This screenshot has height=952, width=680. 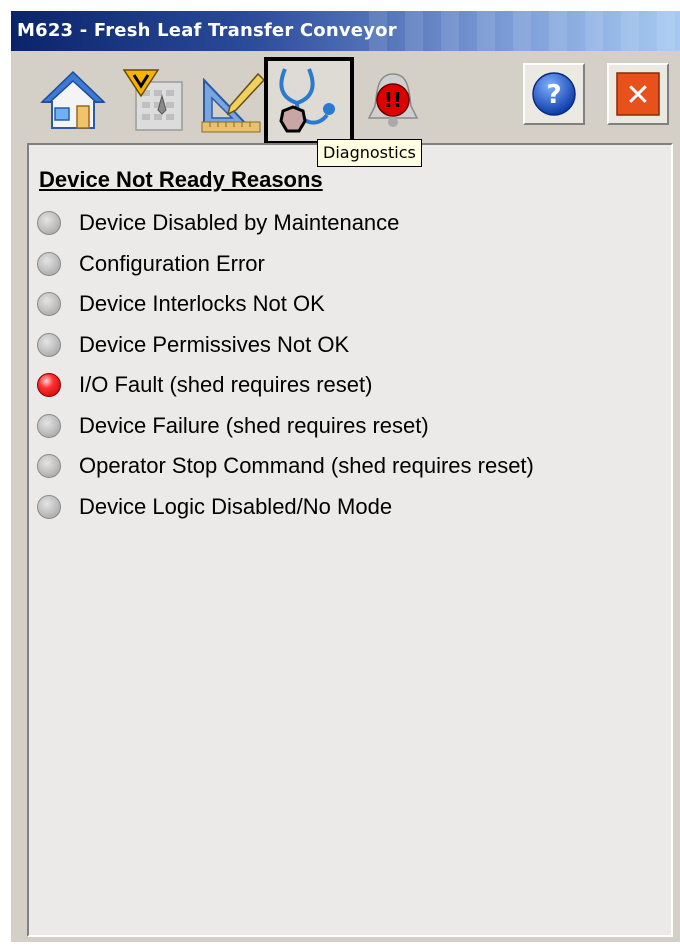 I want to click on alarm-bell-icon: !!, so click(x=393, y=100).